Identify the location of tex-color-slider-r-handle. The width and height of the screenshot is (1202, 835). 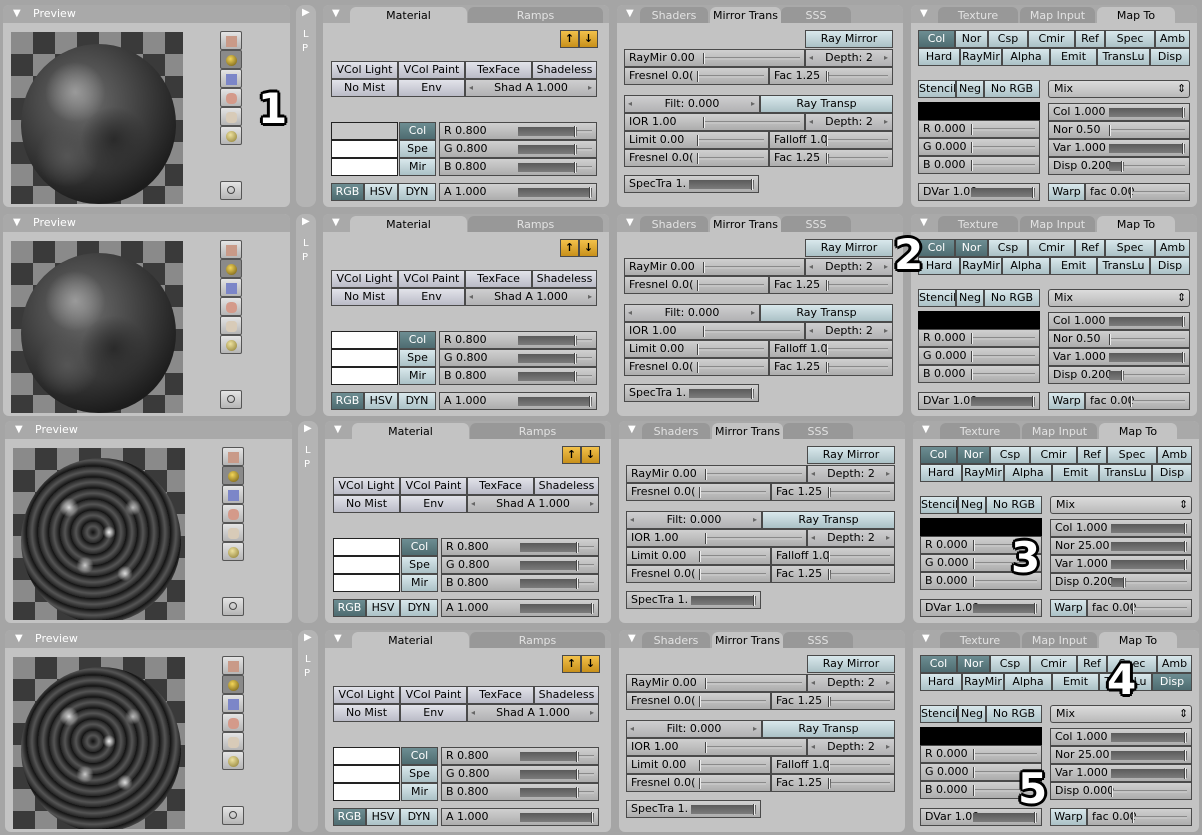
(972, 338).